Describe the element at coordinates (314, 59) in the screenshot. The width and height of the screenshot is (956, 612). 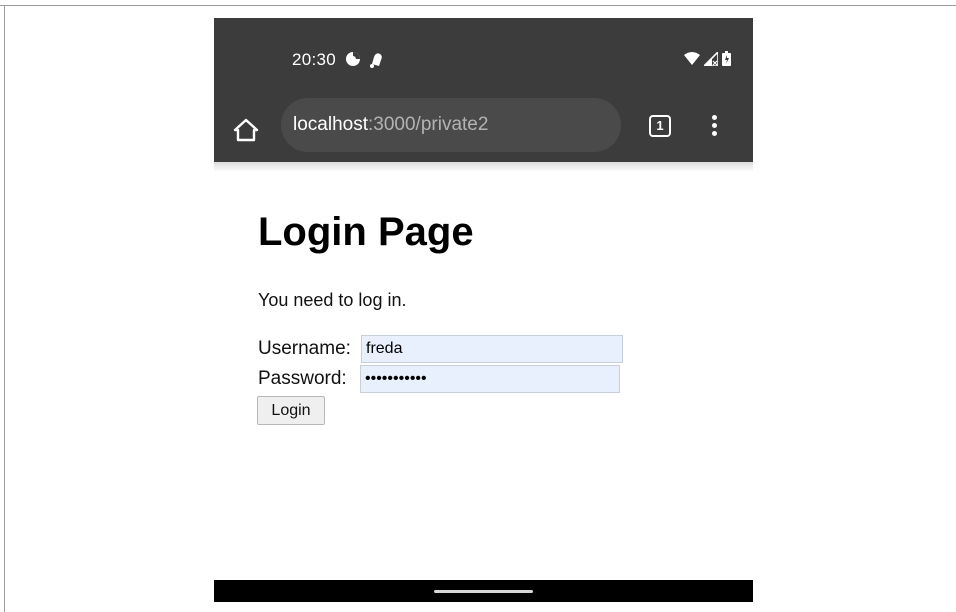
I see `status-time: 20:30` at that location.